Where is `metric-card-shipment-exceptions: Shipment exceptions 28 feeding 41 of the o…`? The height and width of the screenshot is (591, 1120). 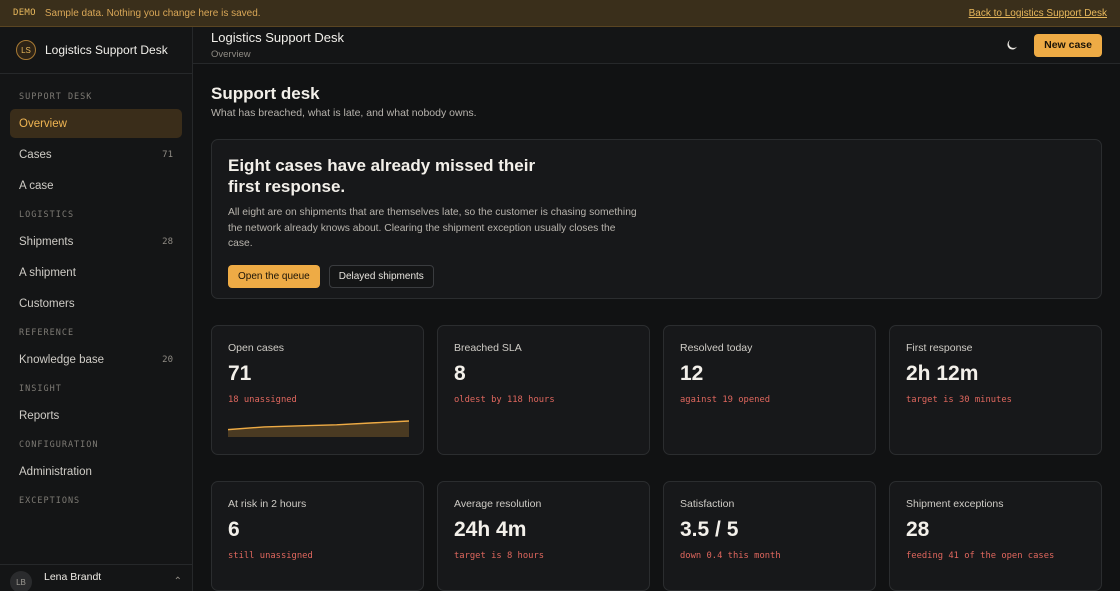 metric-card-shipment-exceptions: Shipment exceptions 28 feeding 41 of the o… is located at coordinates (995, 536).